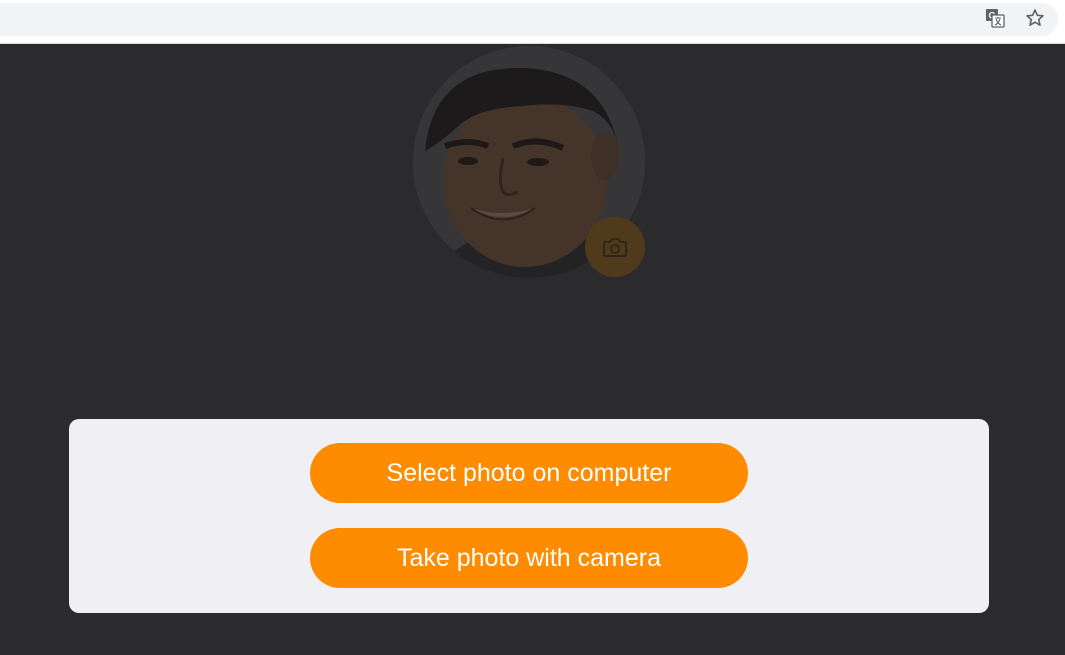  I want to click on address-bar, so click(529, 19).